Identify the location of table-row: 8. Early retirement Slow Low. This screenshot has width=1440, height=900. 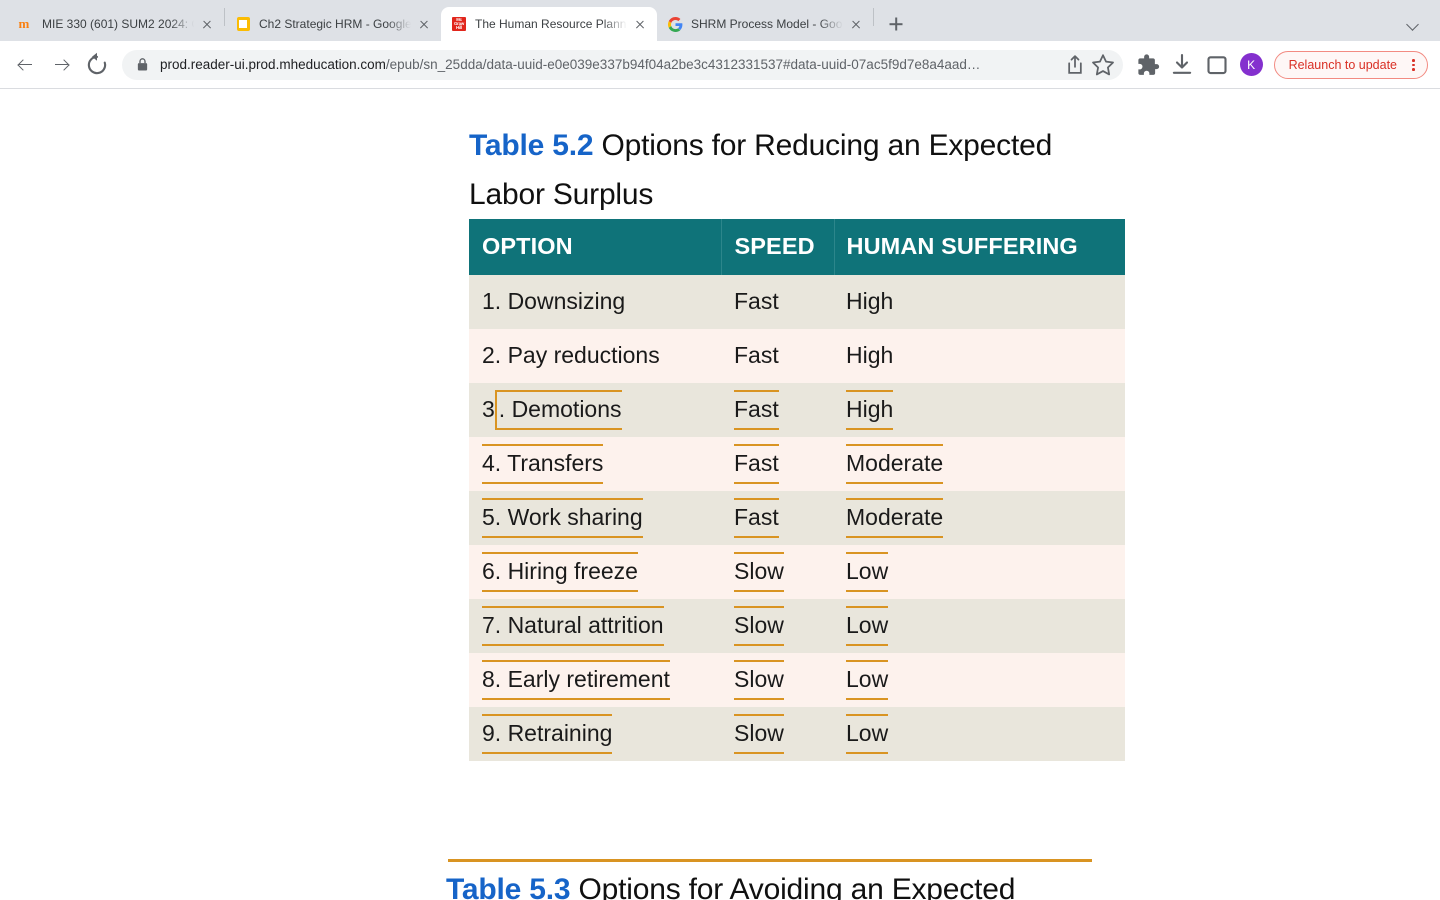
(797, 680).